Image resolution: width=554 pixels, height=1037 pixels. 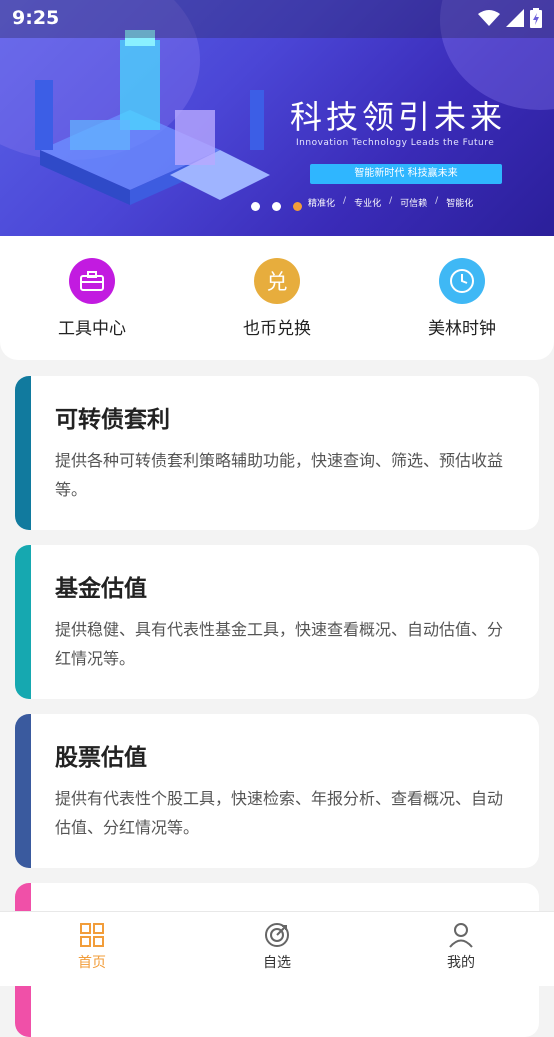 I want to click on nav-tab-label: 我的, so click(x=461, y=963).